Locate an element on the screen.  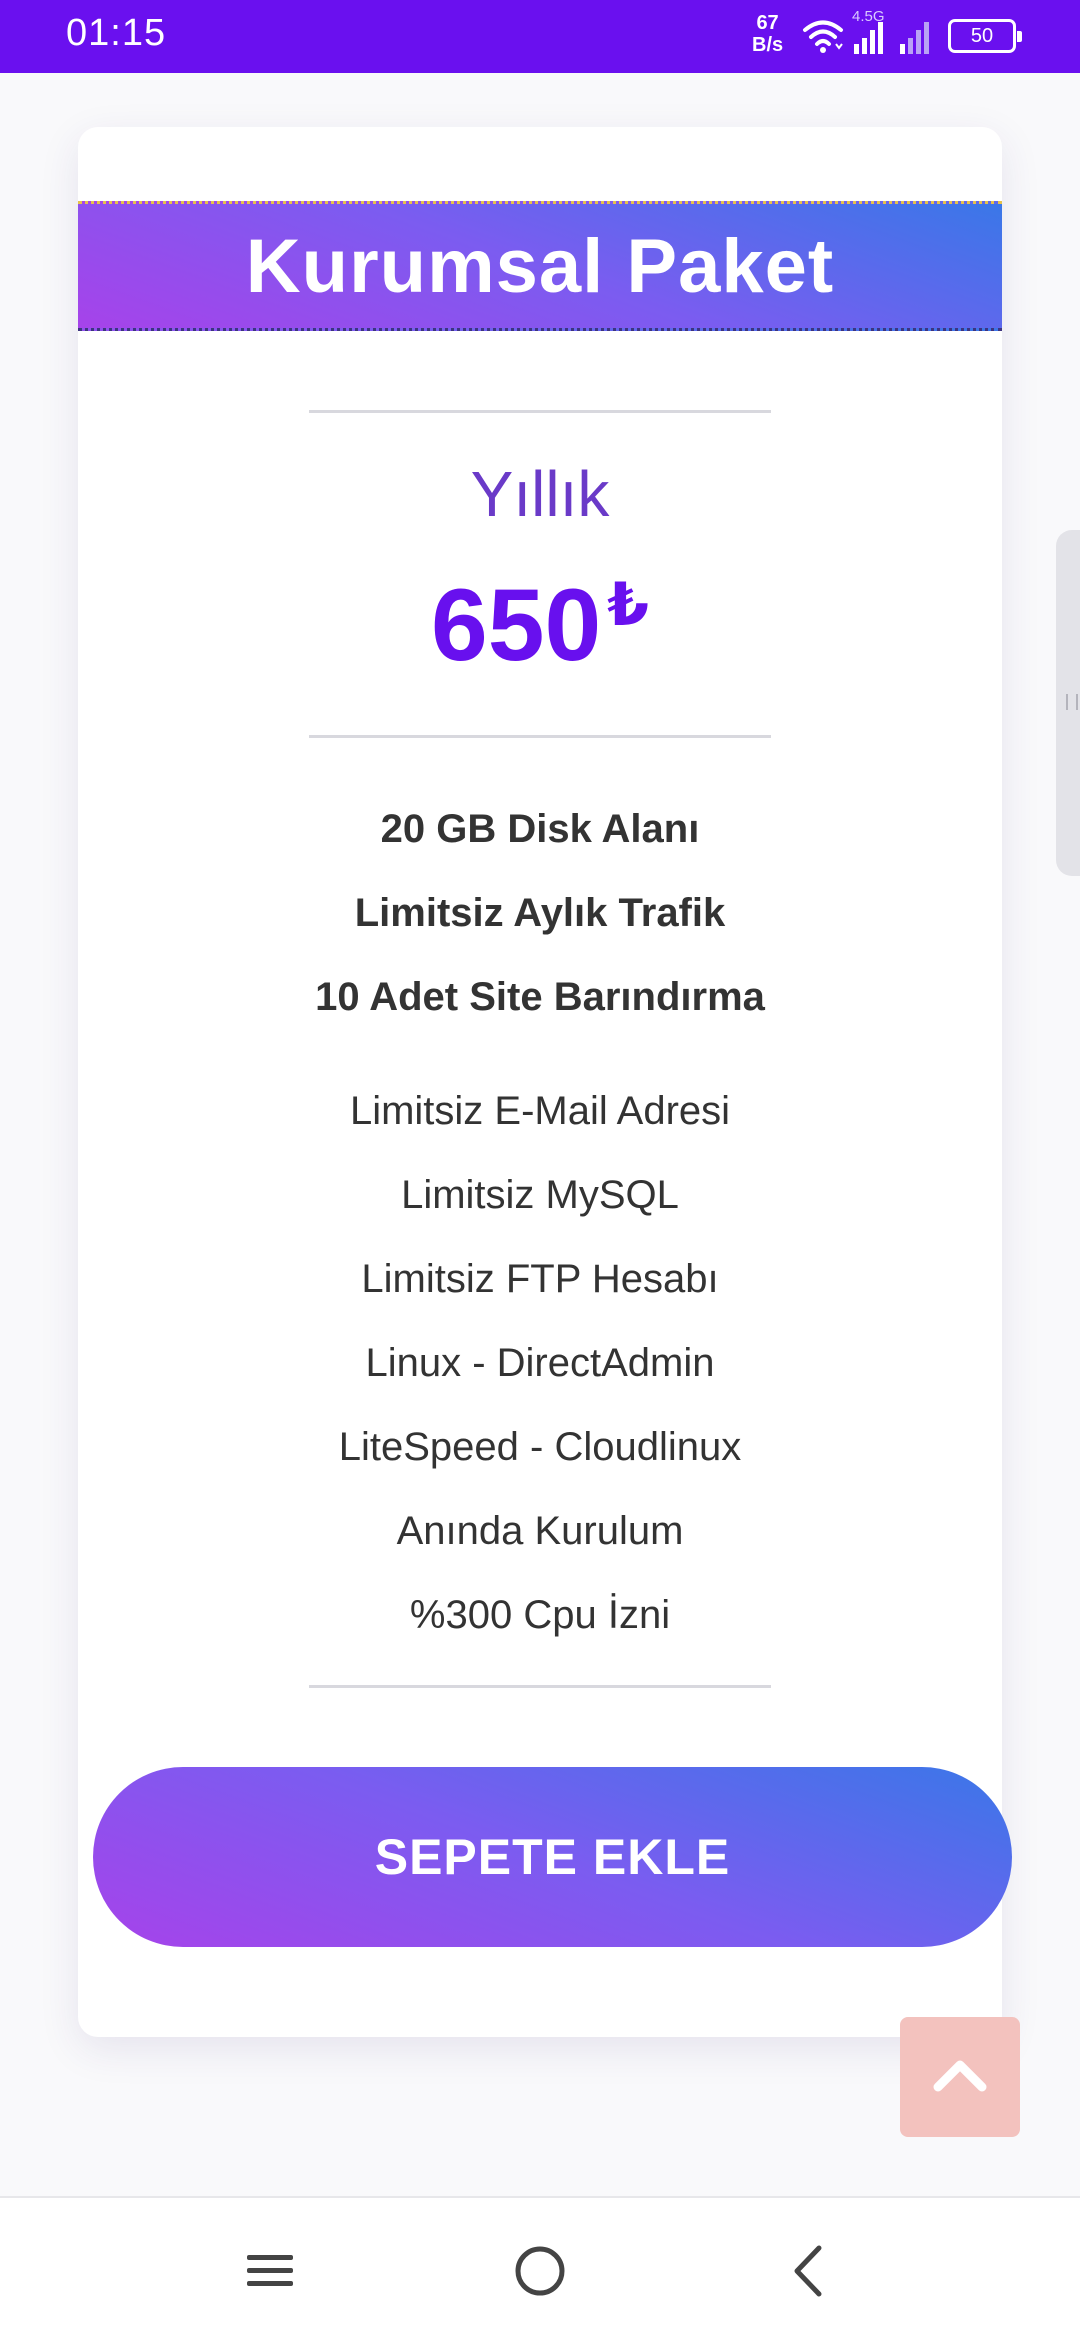
battery-level: 50 is located at coordinates (982, 35).